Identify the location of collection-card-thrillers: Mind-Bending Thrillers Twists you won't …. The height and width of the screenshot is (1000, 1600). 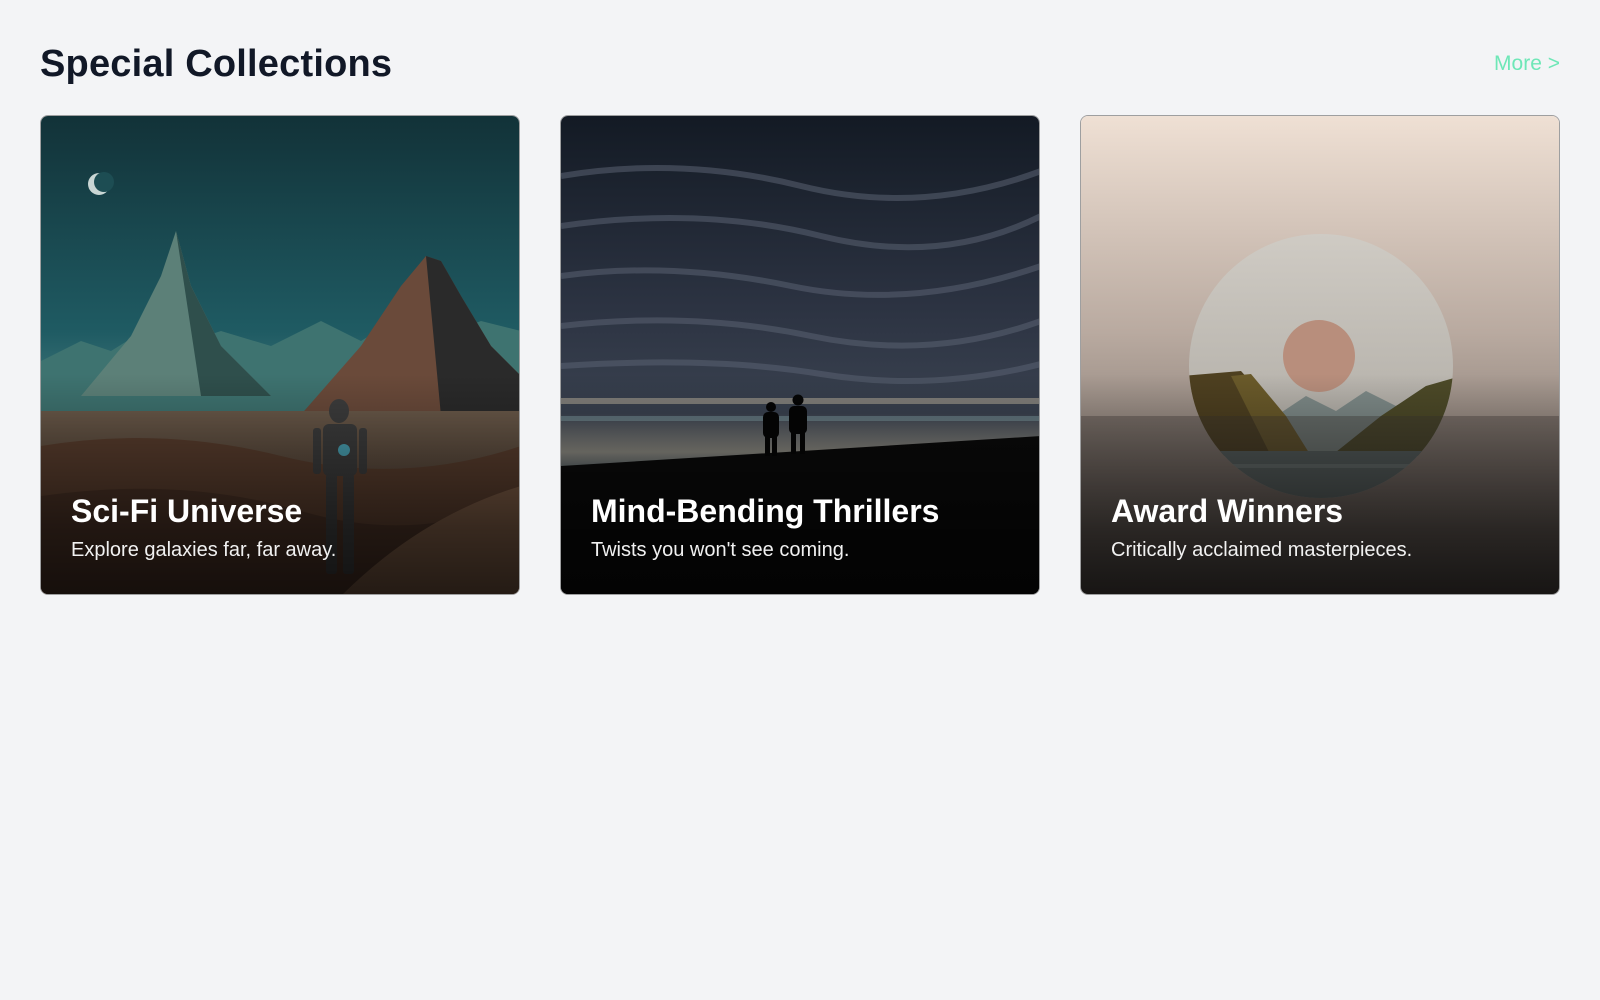
(800, 355).